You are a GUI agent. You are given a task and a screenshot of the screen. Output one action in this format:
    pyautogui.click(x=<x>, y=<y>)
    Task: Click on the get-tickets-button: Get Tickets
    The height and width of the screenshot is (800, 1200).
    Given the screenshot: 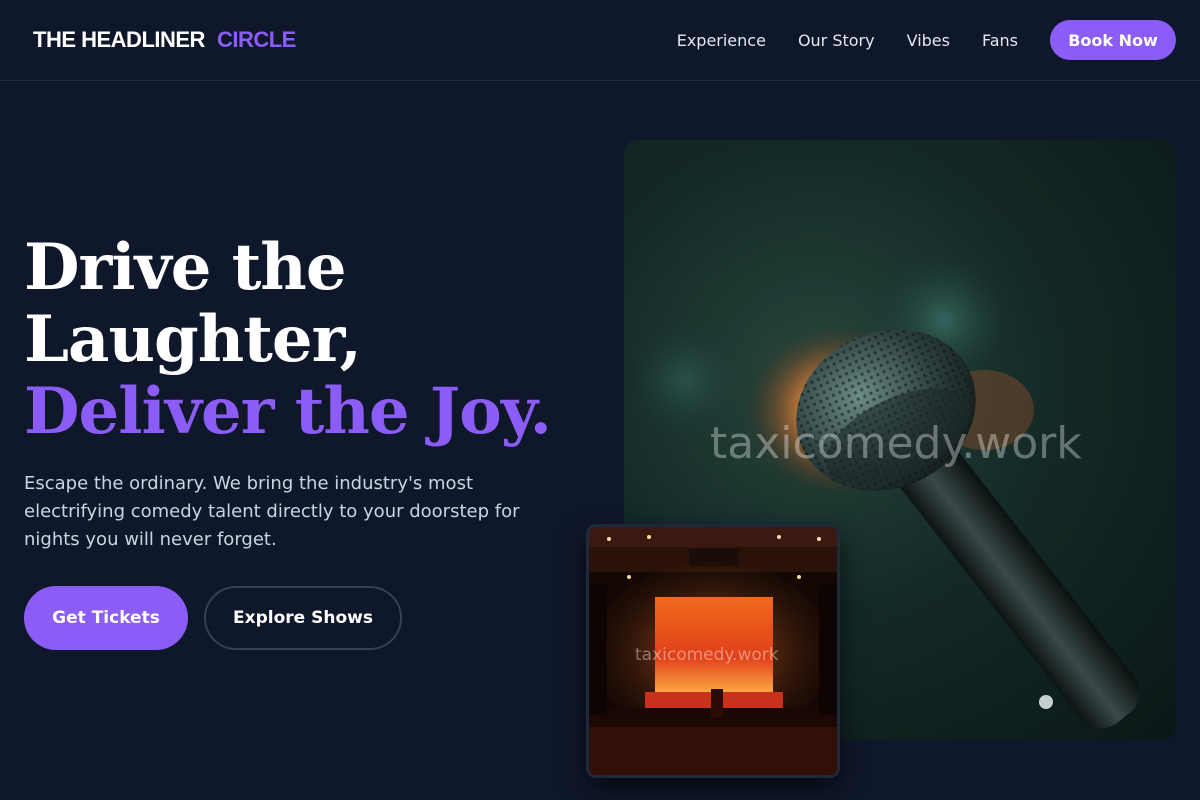 What is the action you would take?
    pyautogui.click(x=106, y=618)
    